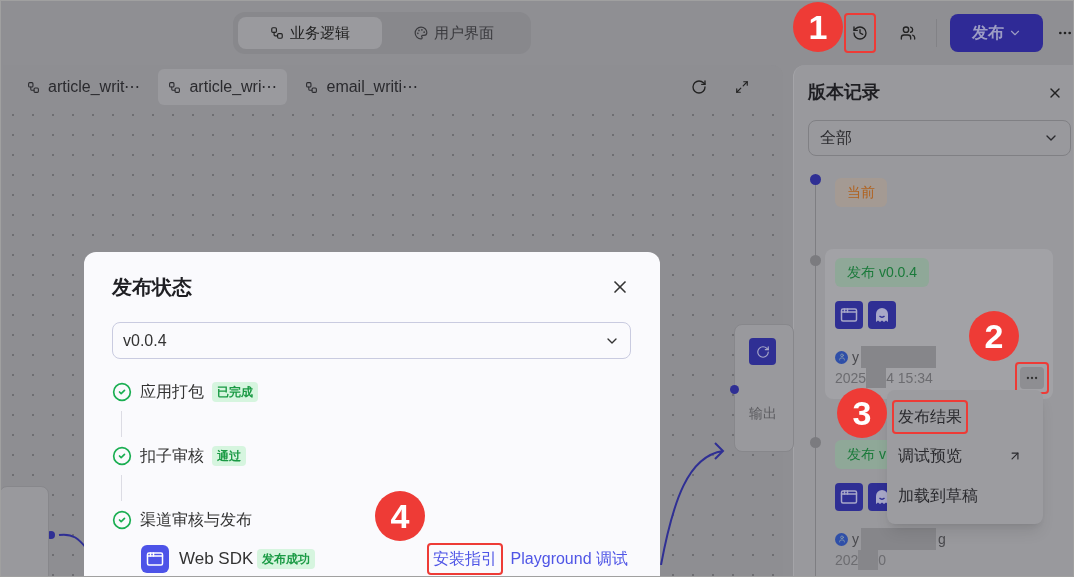 The width and height of the screenshot is (1074, 577). What do you see at coordinates (152, 287) in the screenshot?
I see `dialog-title: 发布状态` at bounding box center [152, 287].